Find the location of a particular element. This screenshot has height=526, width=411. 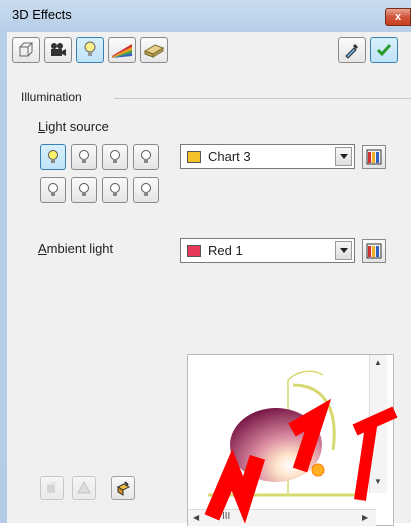

paint-cube-icon is located at coordinates (123, 488).